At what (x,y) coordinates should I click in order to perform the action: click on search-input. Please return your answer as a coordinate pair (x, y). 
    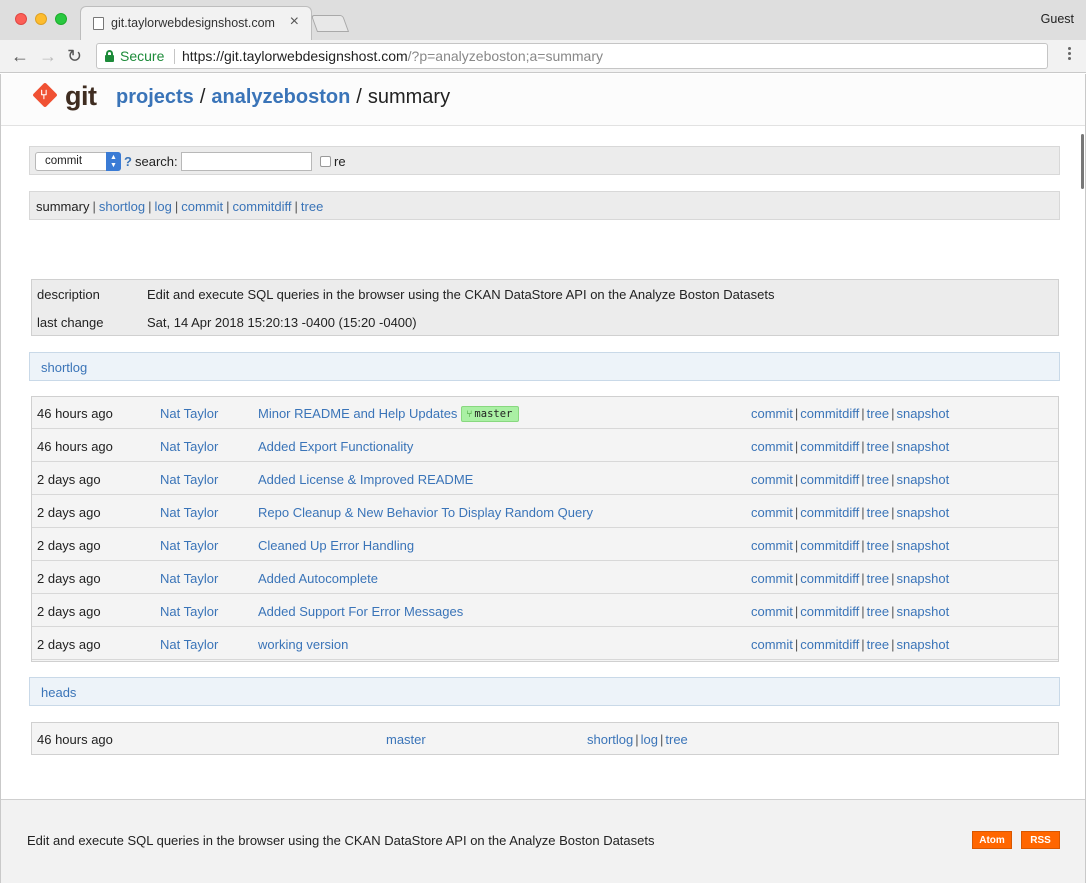
    Looking at the image, I should click on (246, 161).